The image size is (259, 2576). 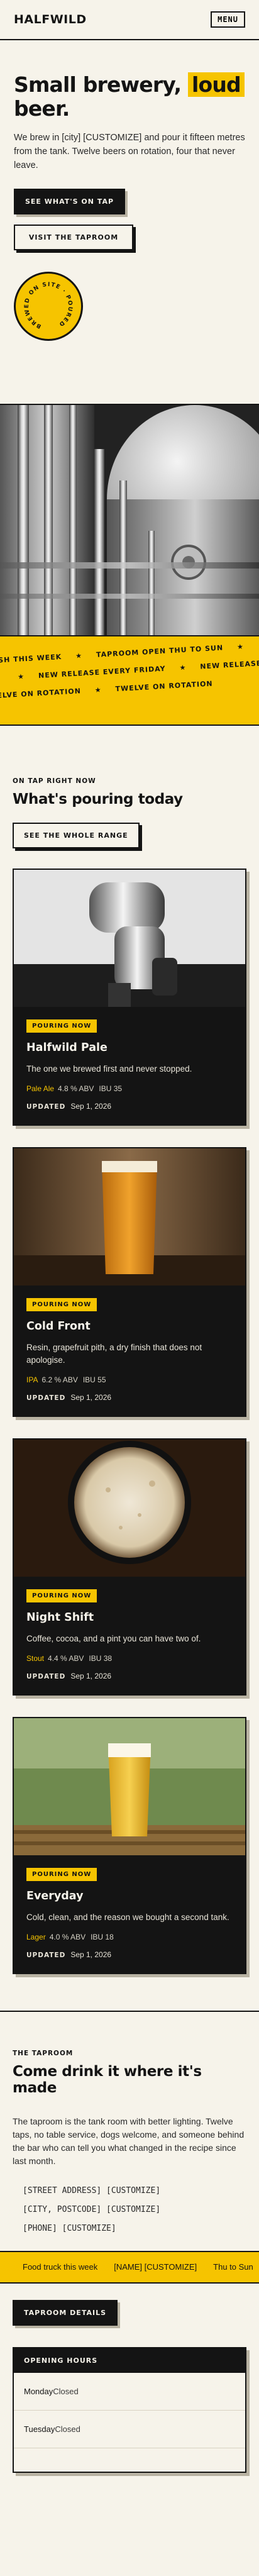 What do you see at coordinates (101, 84) in the screenshot?
I see `hero-title-pre: Small brewery,` at bounding box center [101, 84].